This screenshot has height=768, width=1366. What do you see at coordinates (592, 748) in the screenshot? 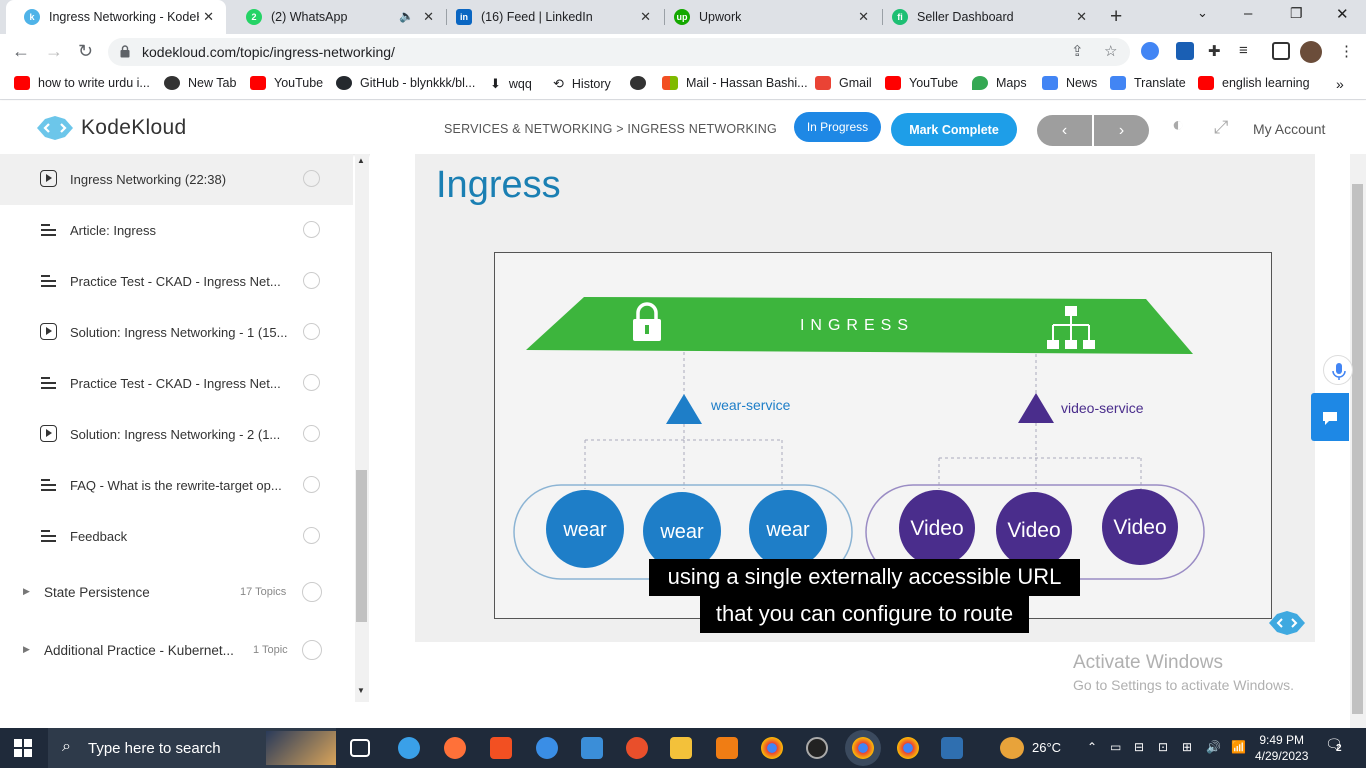
I see `mail-icon` at bounding box center [592, 748].